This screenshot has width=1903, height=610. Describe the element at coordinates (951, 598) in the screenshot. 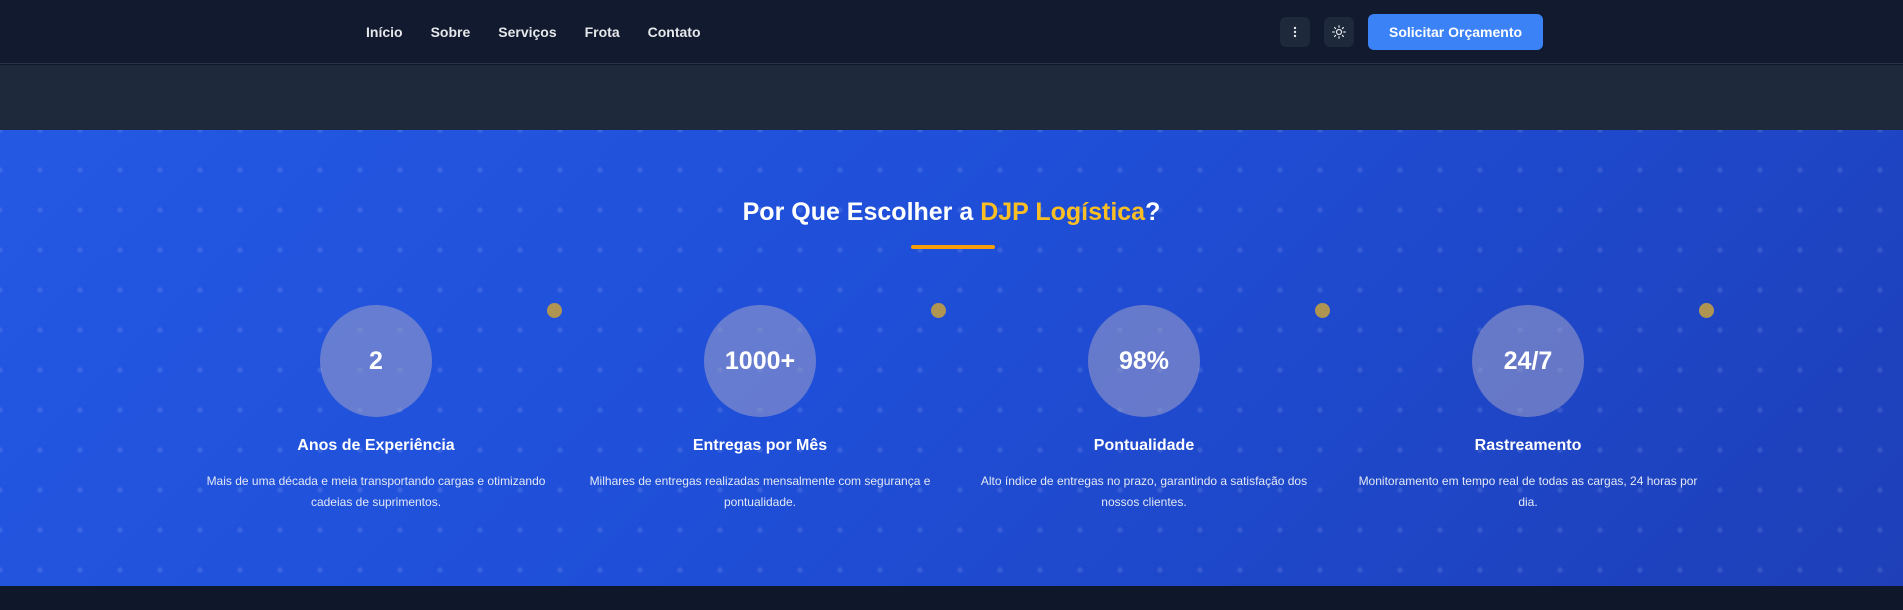

I see `next-section-edge` at that location.